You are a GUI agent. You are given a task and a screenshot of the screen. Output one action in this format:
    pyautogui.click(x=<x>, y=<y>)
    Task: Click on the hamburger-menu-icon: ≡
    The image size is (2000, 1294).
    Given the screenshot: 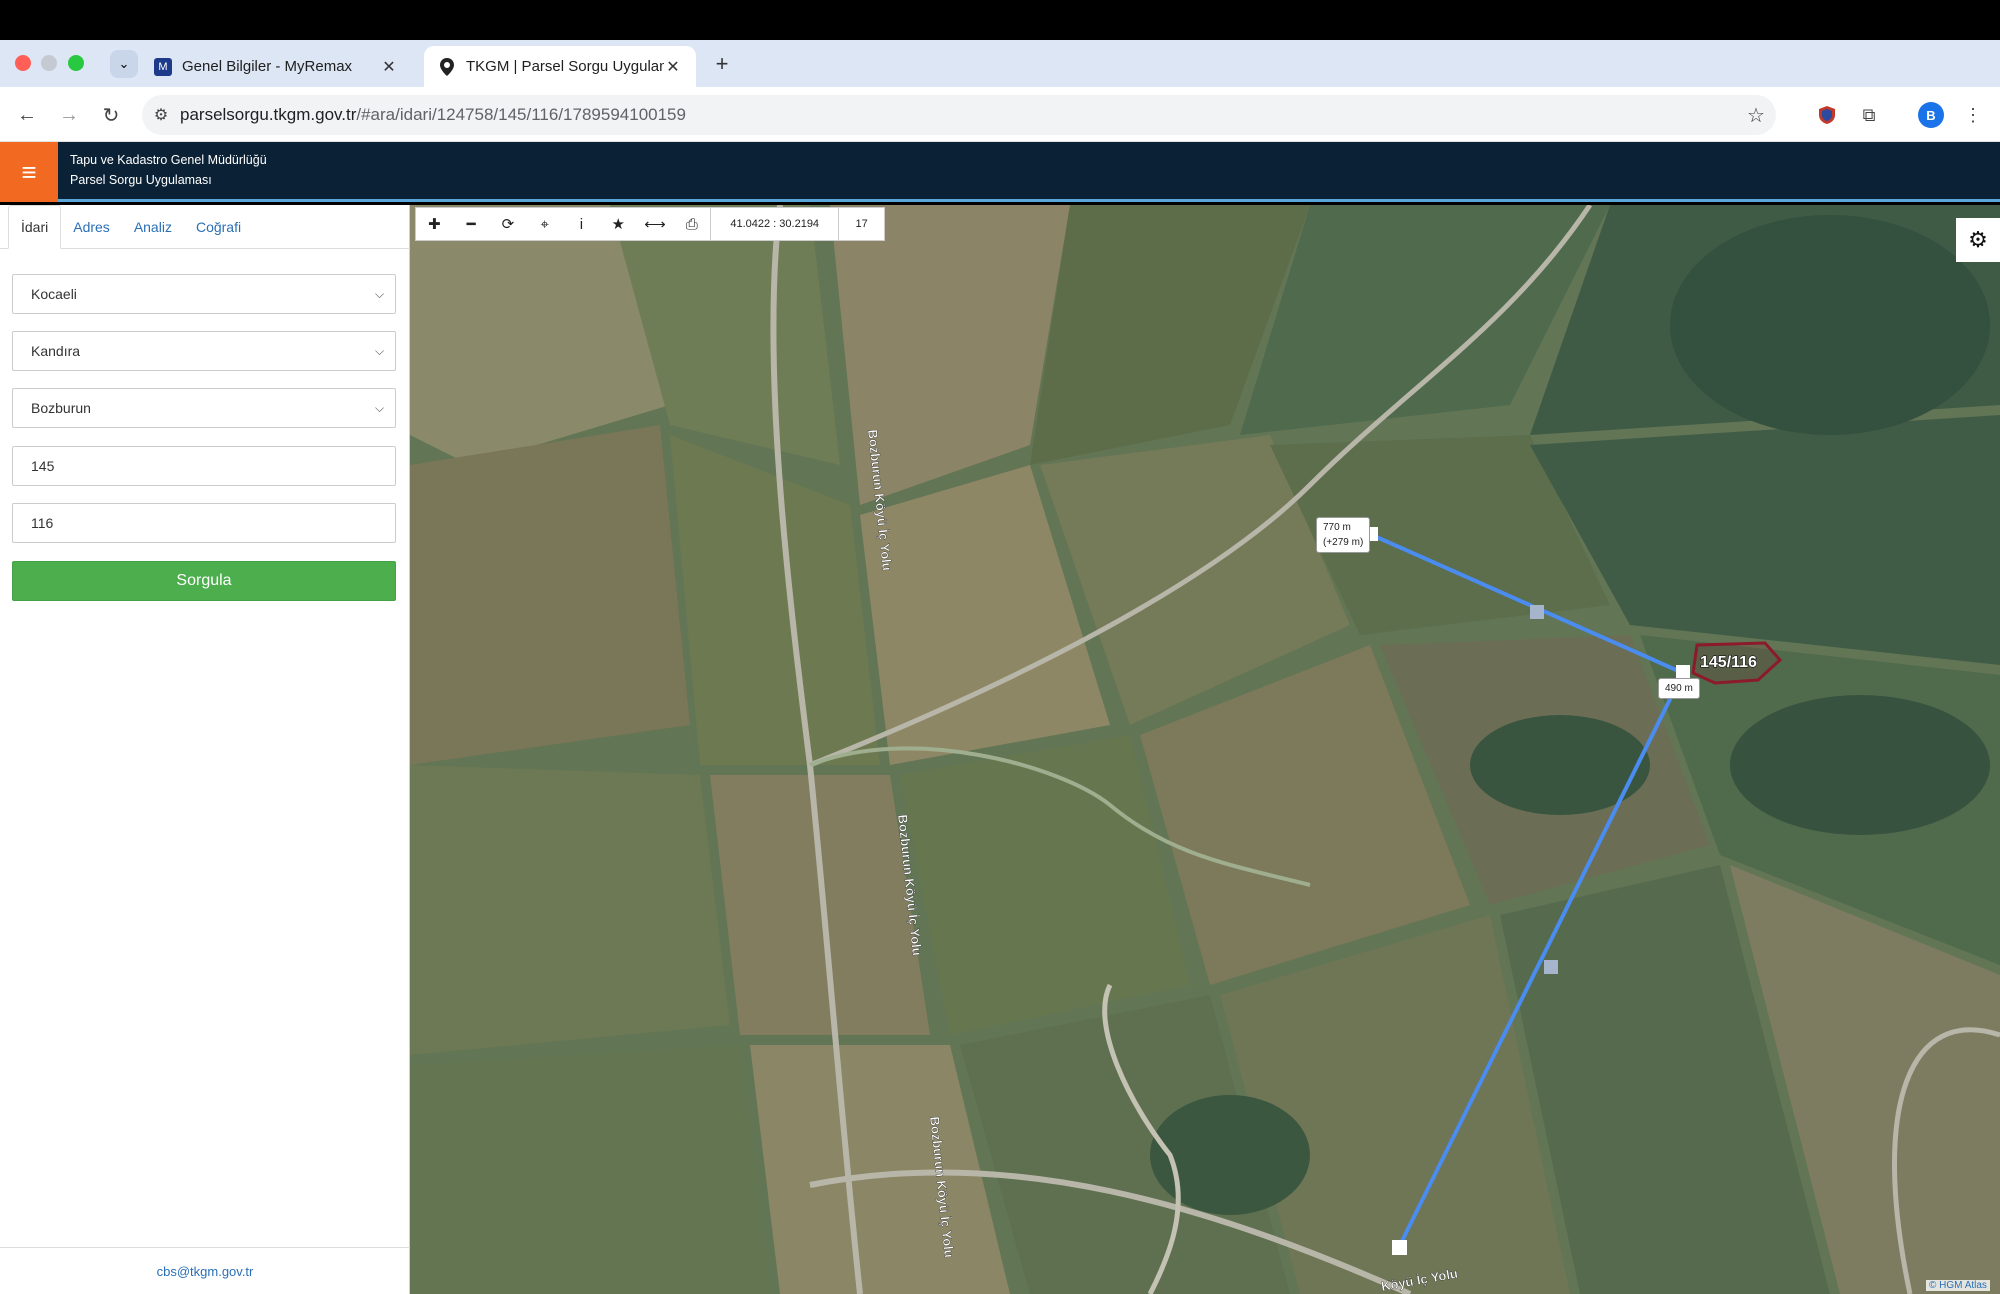 What is the action you would take?
    pyautogui.click(x=29, y=172)
    